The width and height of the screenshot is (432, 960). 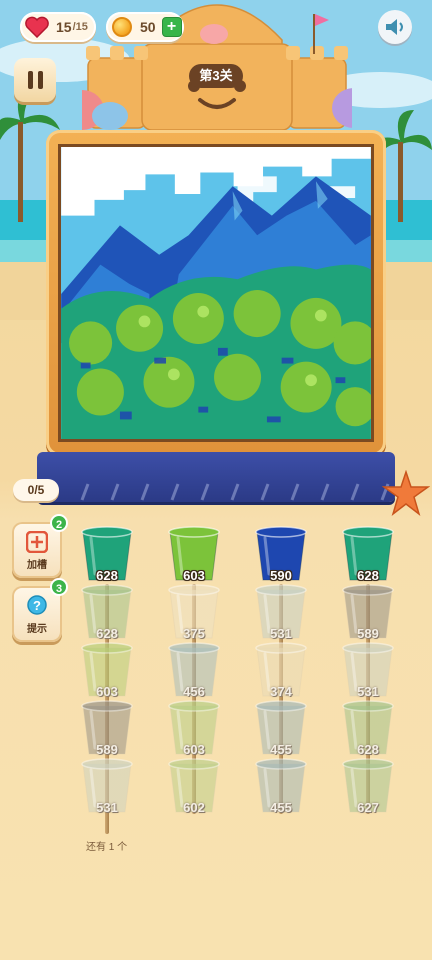 I want to click on remaining-count: 还有 1 个, so click(x=107, y=847).